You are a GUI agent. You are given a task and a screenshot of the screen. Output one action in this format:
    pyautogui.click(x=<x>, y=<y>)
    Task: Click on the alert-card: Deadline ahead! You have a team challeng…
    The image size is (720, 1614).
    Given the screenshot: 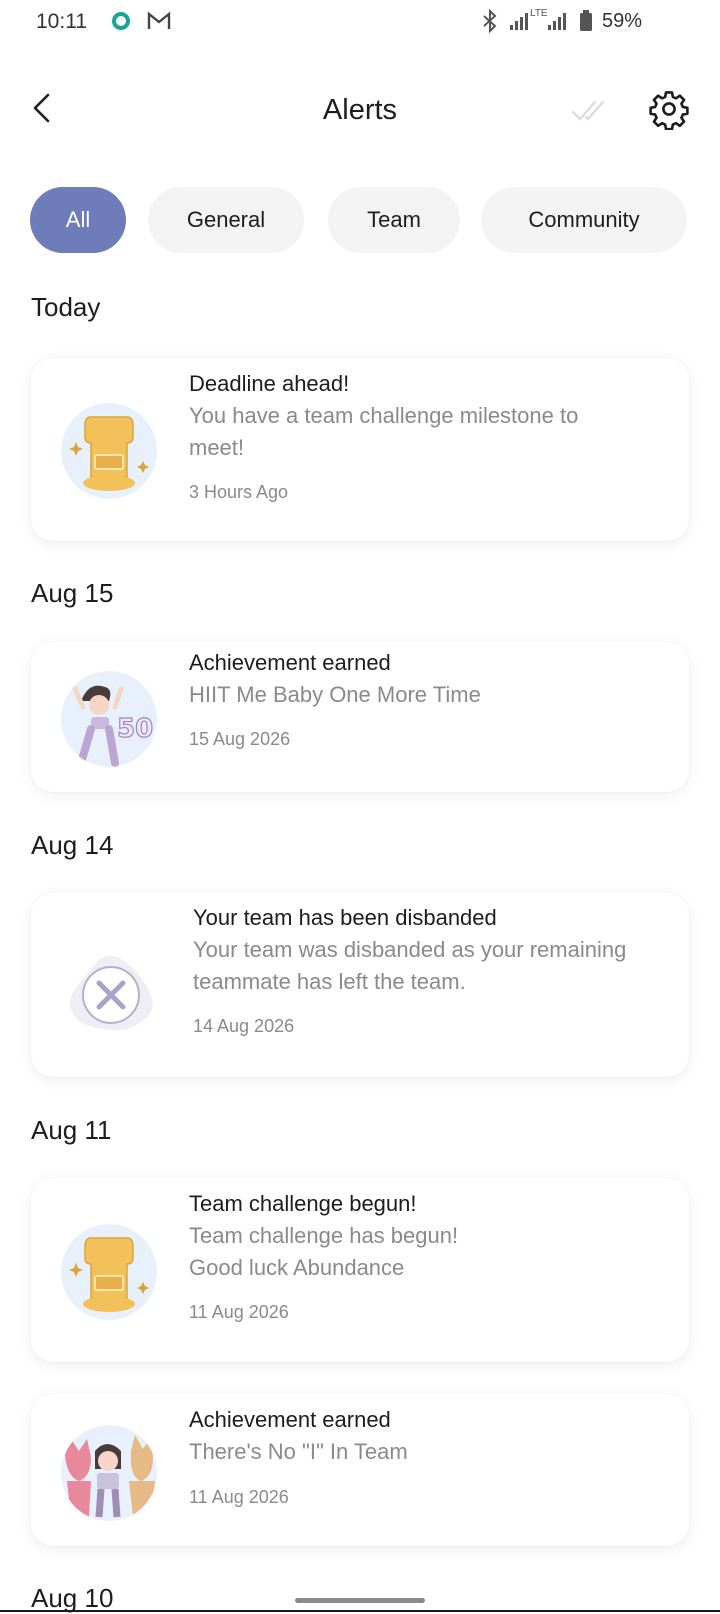 What is the action you would take?
    pyautogui.click(x=360, y=449)
    